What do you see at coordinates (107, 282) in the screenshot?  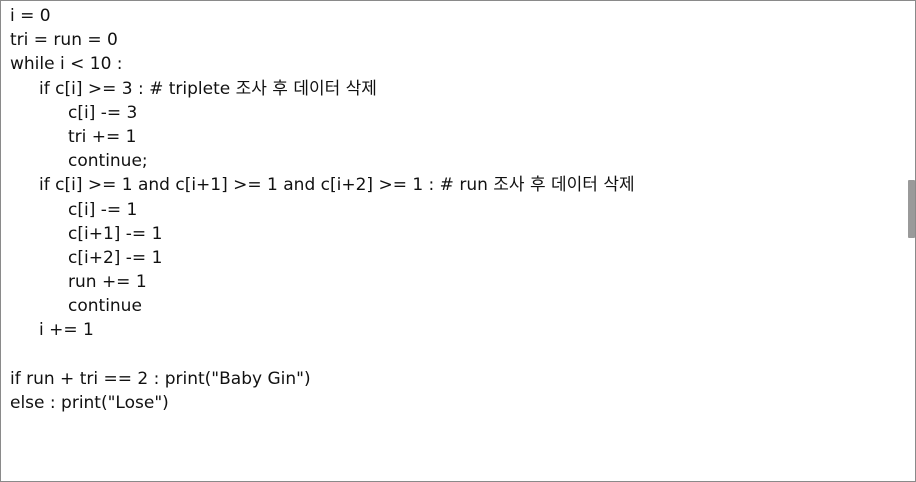 I see `code-line-12: run += 1` at bounding box center [107, 282].